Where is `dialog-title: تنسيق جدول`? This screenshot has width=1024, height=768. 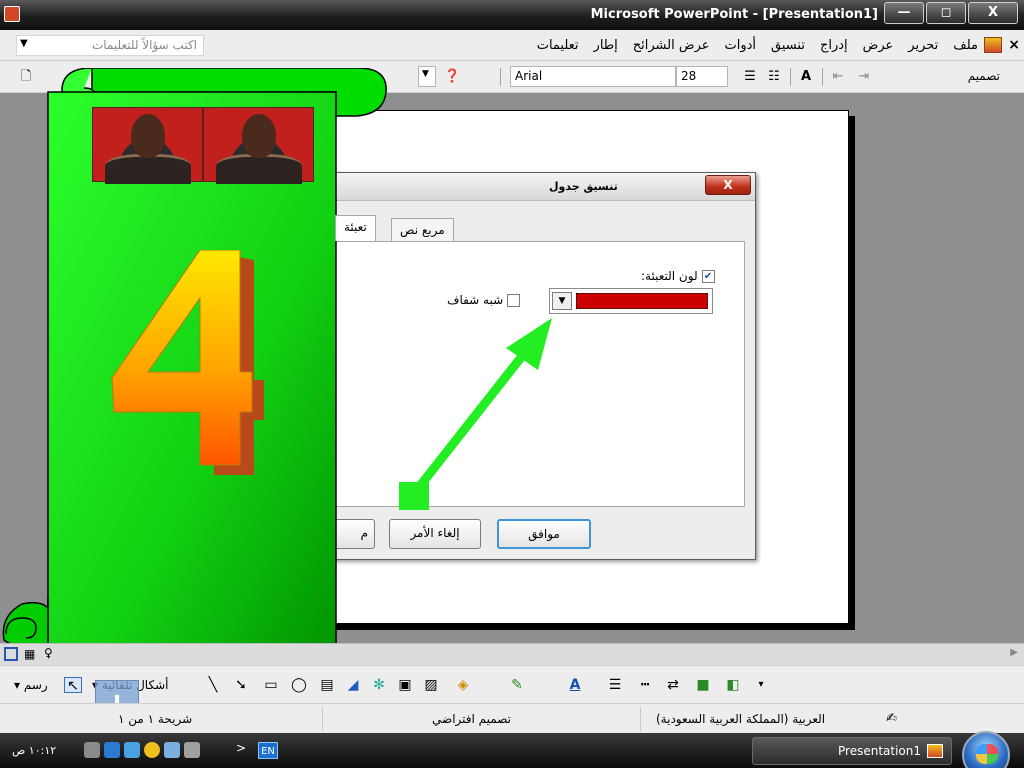
dialog-title: تنسيق جدول is located at coordinates (583, 186).